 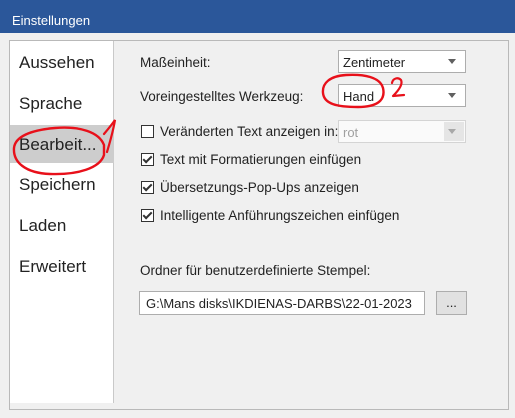 What do you see at coordinates (57, 184) in the screenshot?
I see `sidebar-item-label: Speichern` at bounding box center [57, 184].